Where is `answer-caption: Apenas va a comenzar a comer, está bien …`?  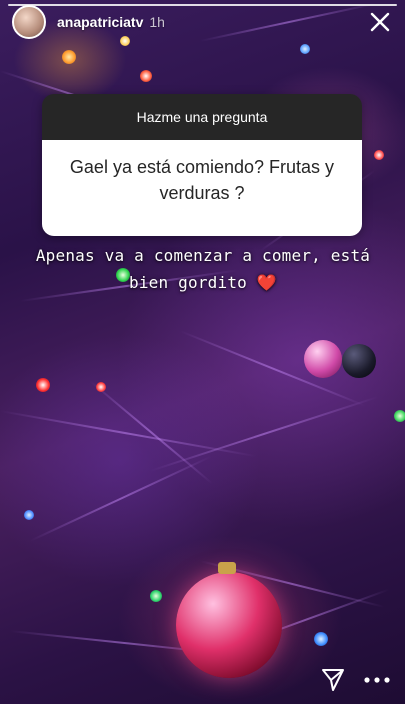
answer-caption: Apenas va a comenzar a comer, está bien … is located at coordinates (203, 269).